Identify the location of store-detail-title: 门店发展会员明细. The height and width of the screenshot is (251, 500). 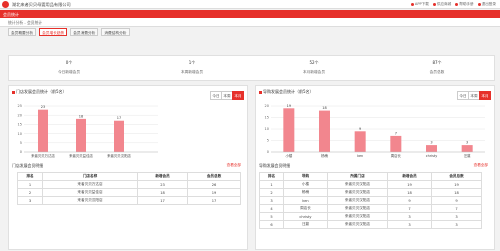
(28, 165).